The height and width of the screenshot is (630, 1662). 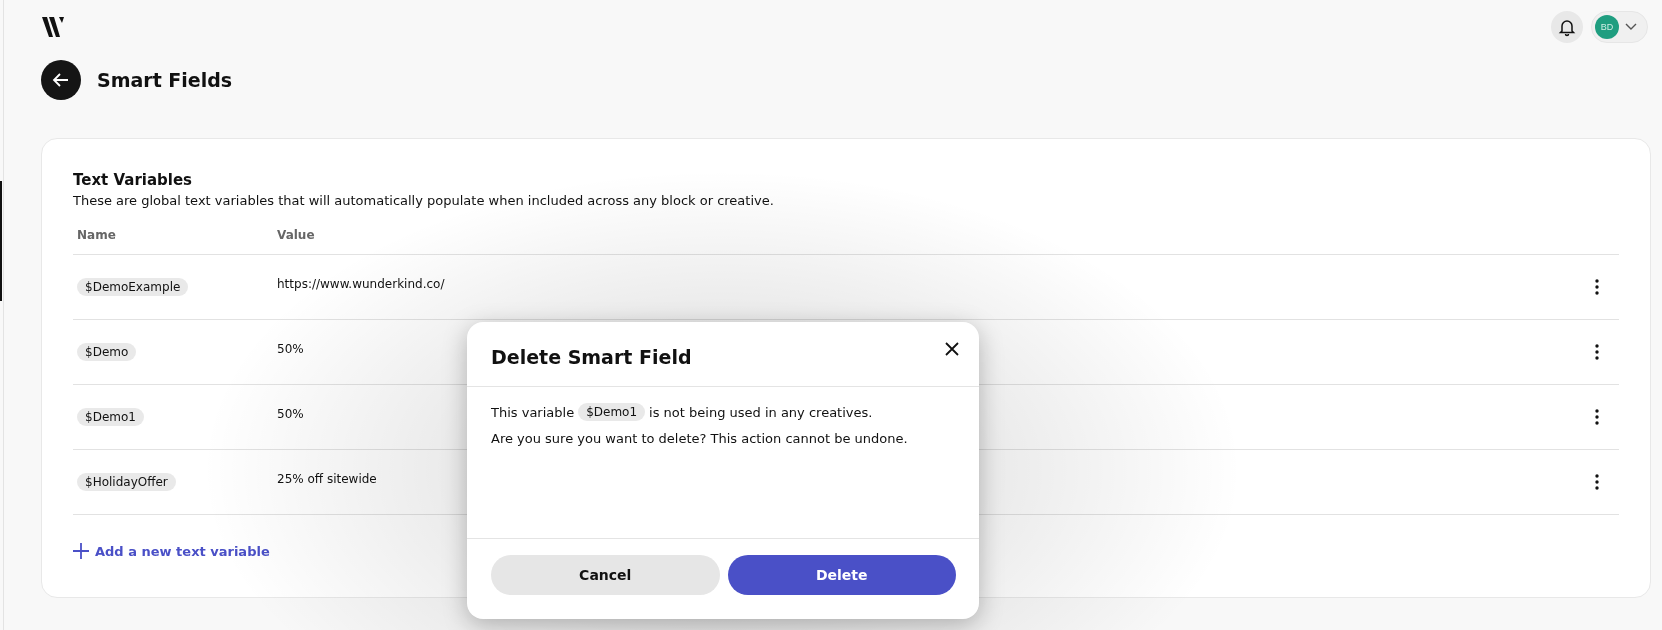 I want to click on close-button, so click(x=952, y=349).